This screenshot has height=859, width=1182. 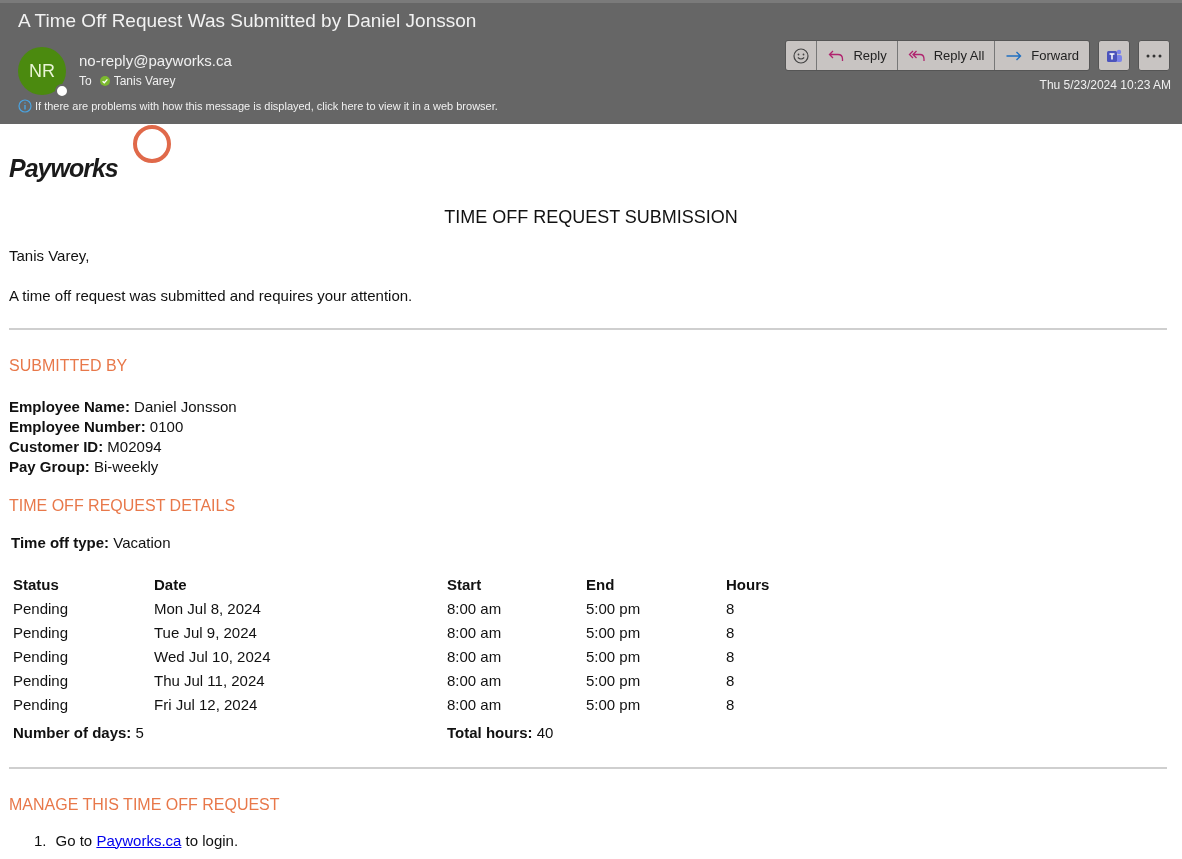 What do you see at coordinates (945, 55) in the screenshot?
I see `reply-all-button: Reply All` at bounding box center [945, 55].